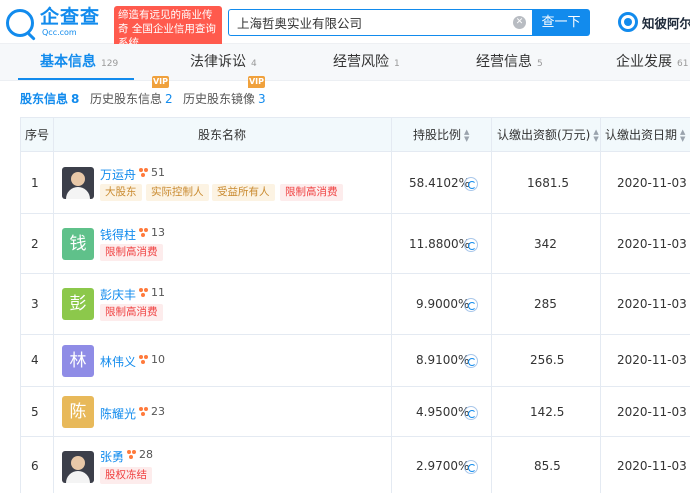  I want to click on row-index: 3, so click(35, 304).